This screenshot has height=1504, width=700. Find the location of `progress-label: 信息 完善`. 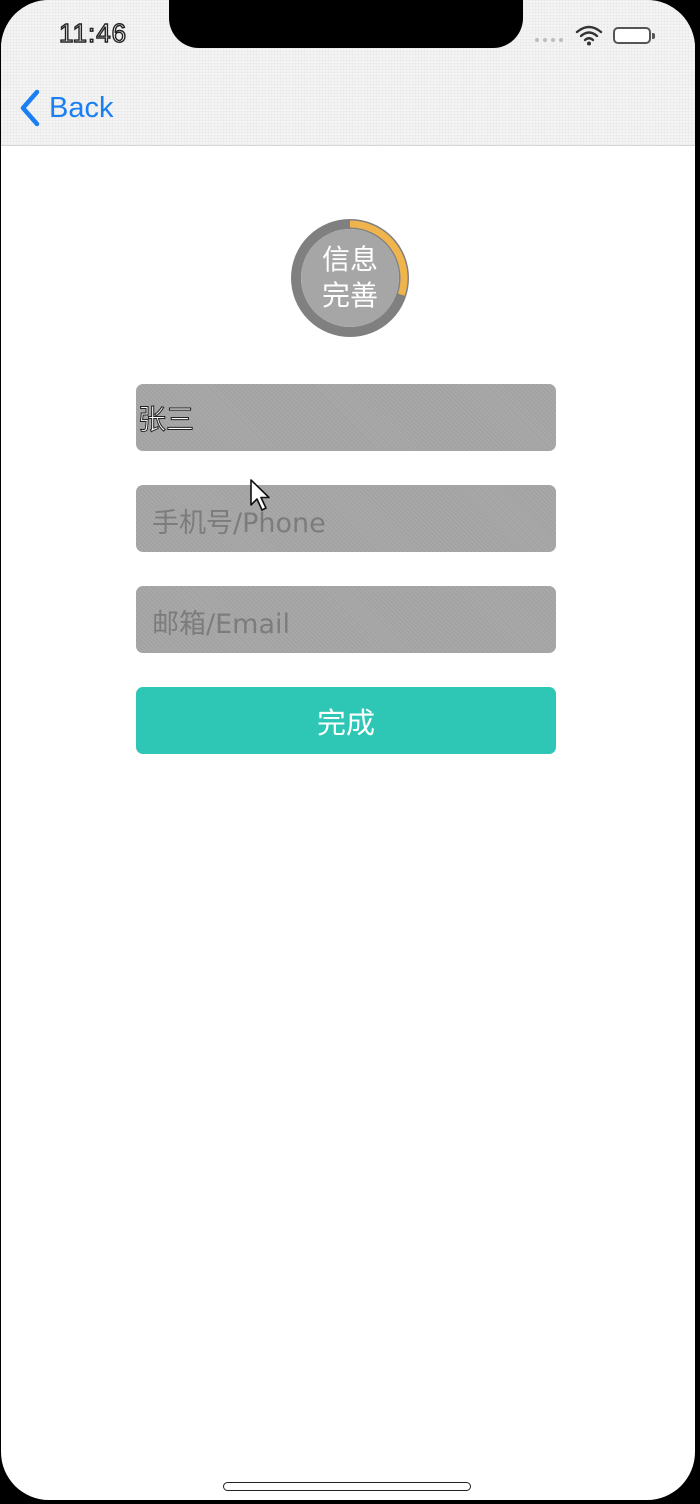

progress-label: 信息 完善 is located at coordinates (350, 278).